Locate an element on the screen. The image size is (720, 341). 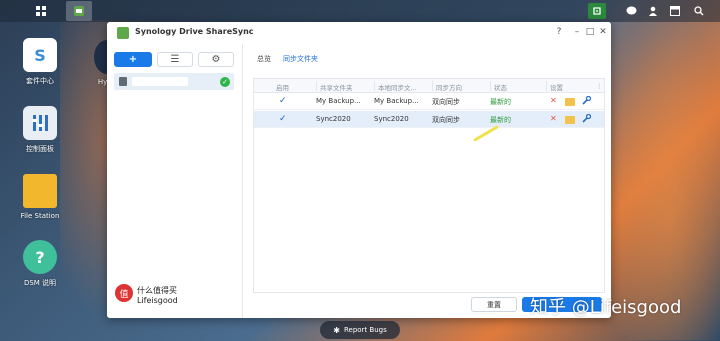
zhihu-watermark: 知乎 @Lifeisgood is located at coordinates (606, 307).